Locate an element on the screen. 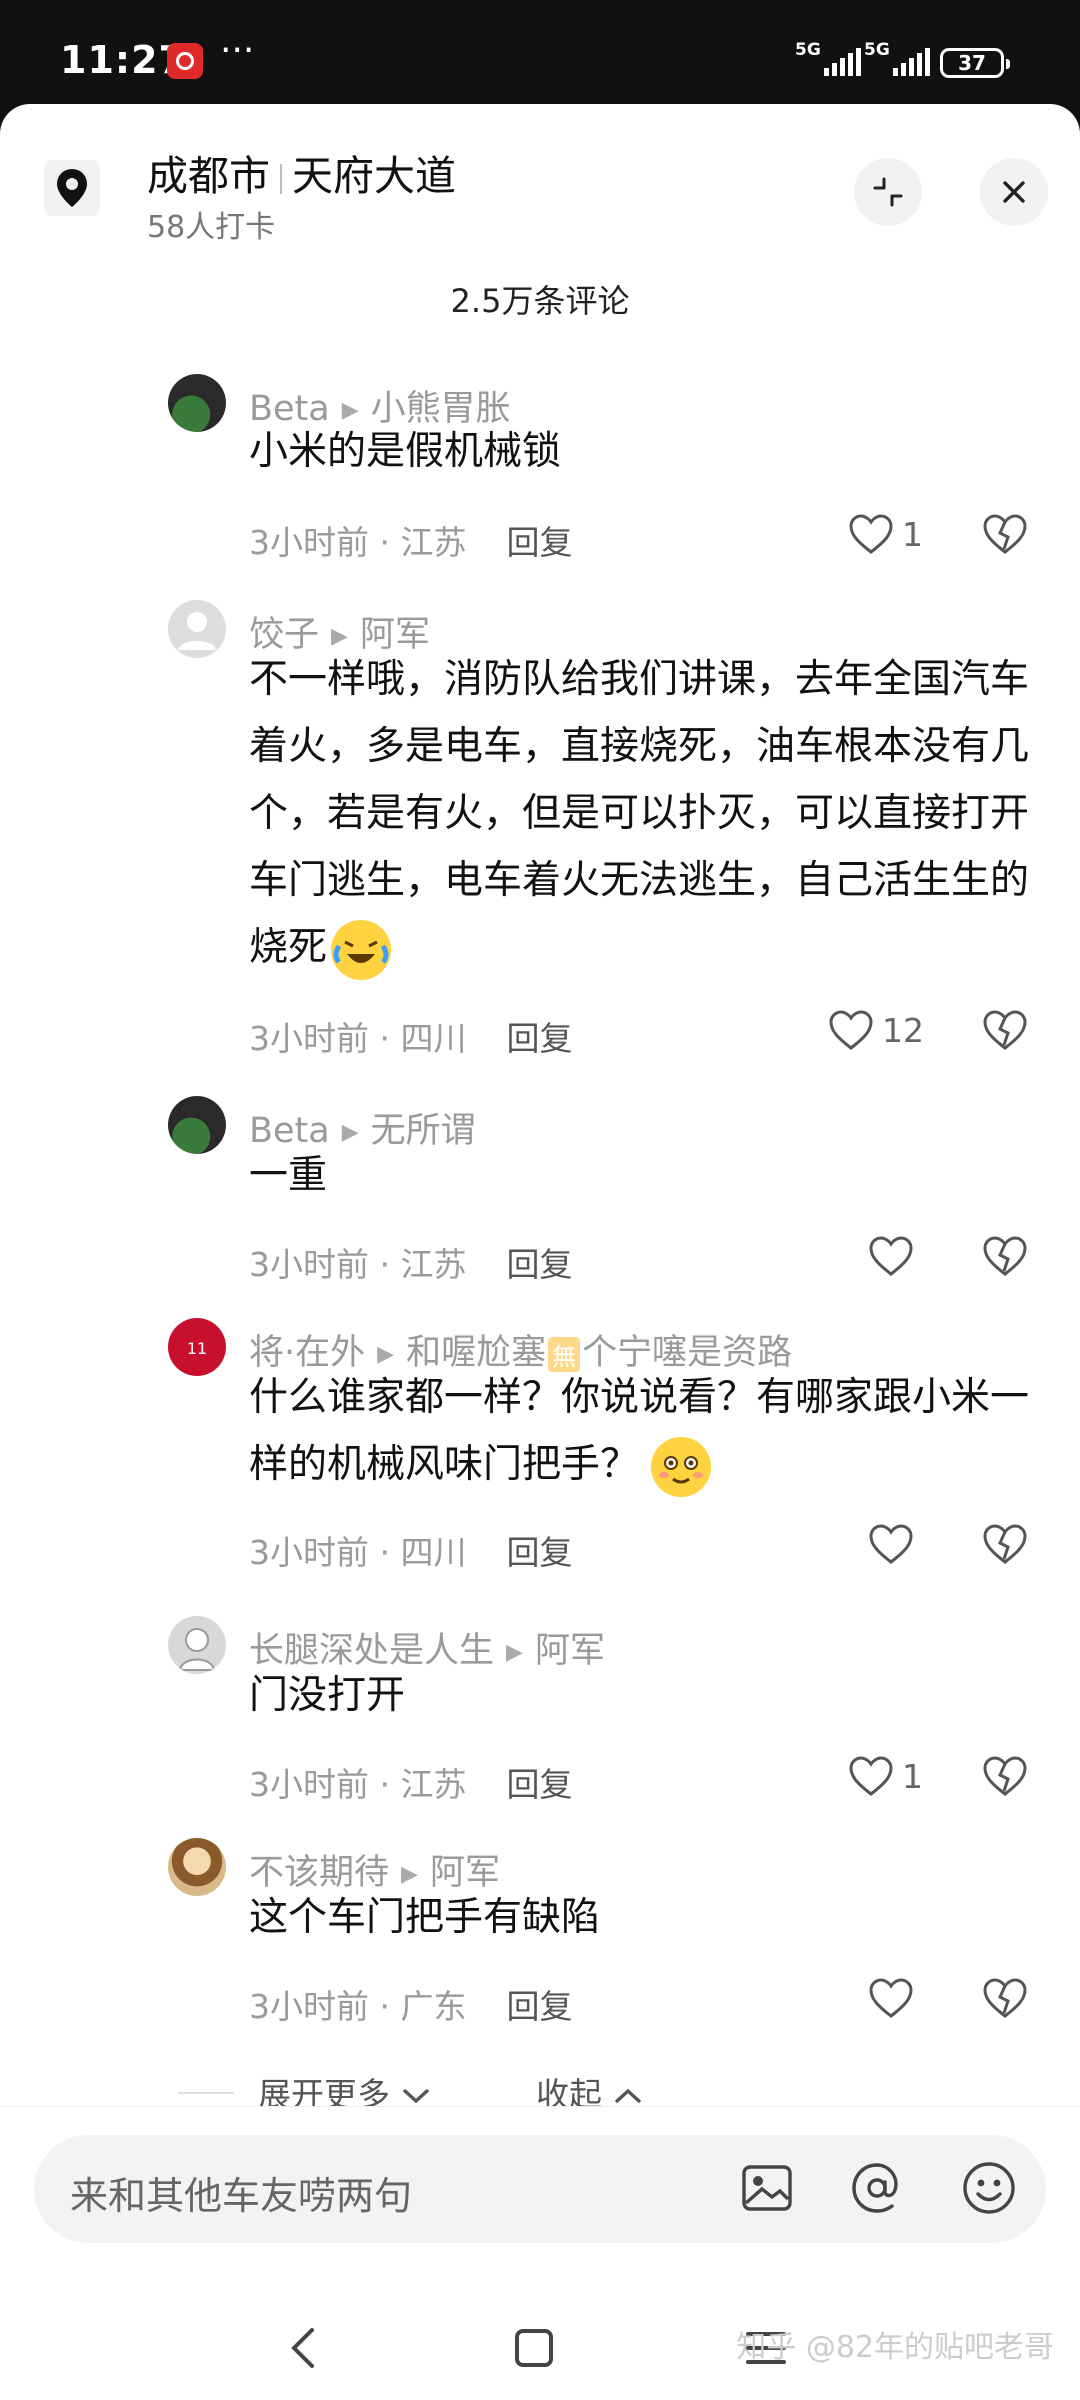  back-button is located at coordinates (304, 2350).